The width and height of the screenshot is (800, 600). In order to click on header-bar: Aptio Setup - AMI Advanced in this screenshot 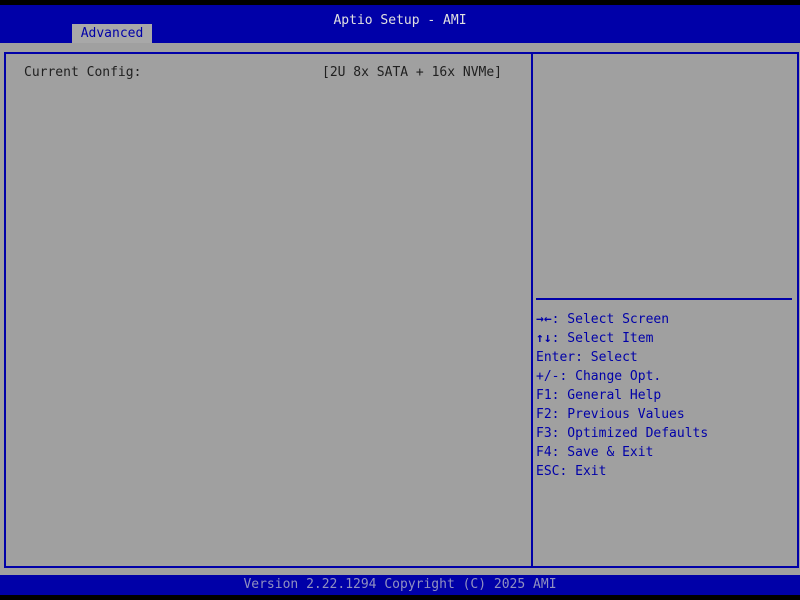, I will do `click(400, 24)`.